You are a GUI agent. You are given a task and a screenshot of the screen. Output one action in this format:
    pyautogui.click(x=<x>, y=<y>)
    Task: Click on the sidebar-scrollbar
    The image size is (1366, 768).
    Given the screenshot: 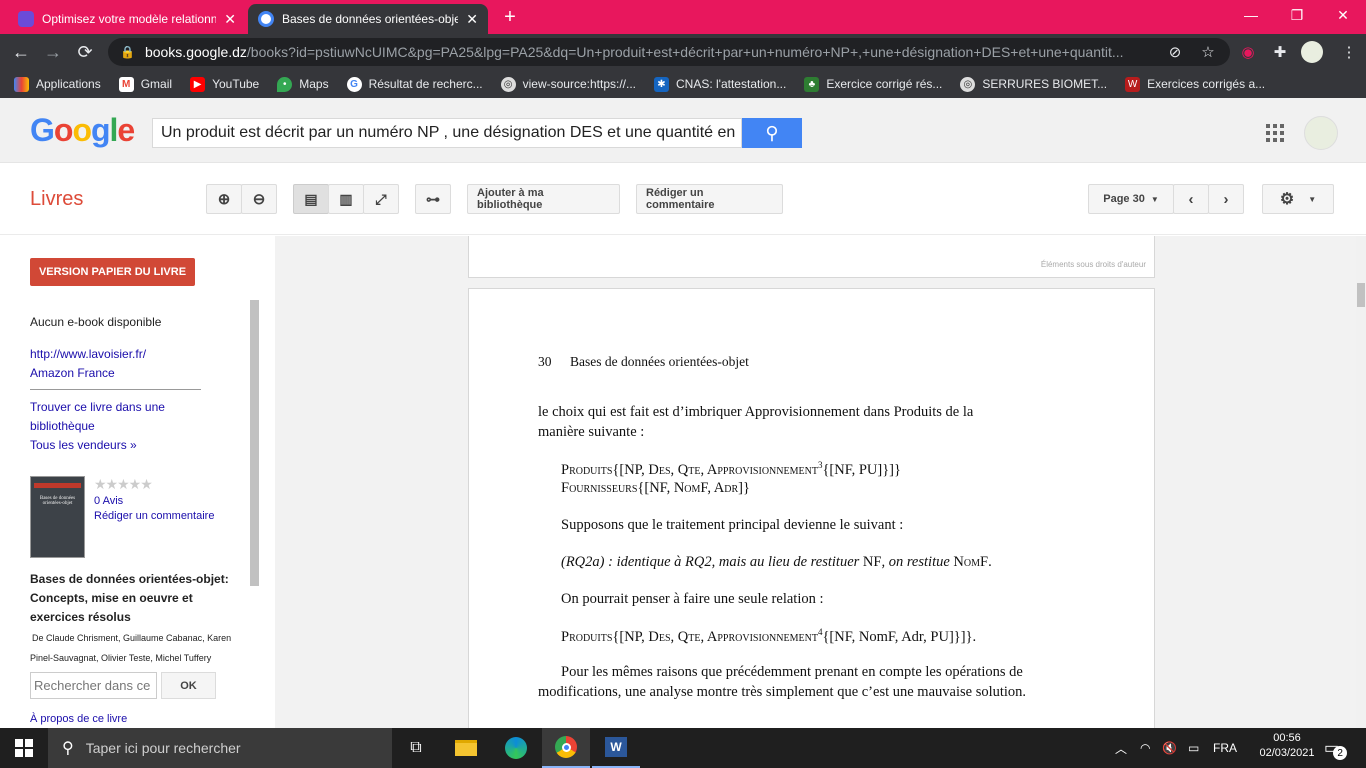 What is the action you would take?
    pyautogui.click(x=254, y=443)
    